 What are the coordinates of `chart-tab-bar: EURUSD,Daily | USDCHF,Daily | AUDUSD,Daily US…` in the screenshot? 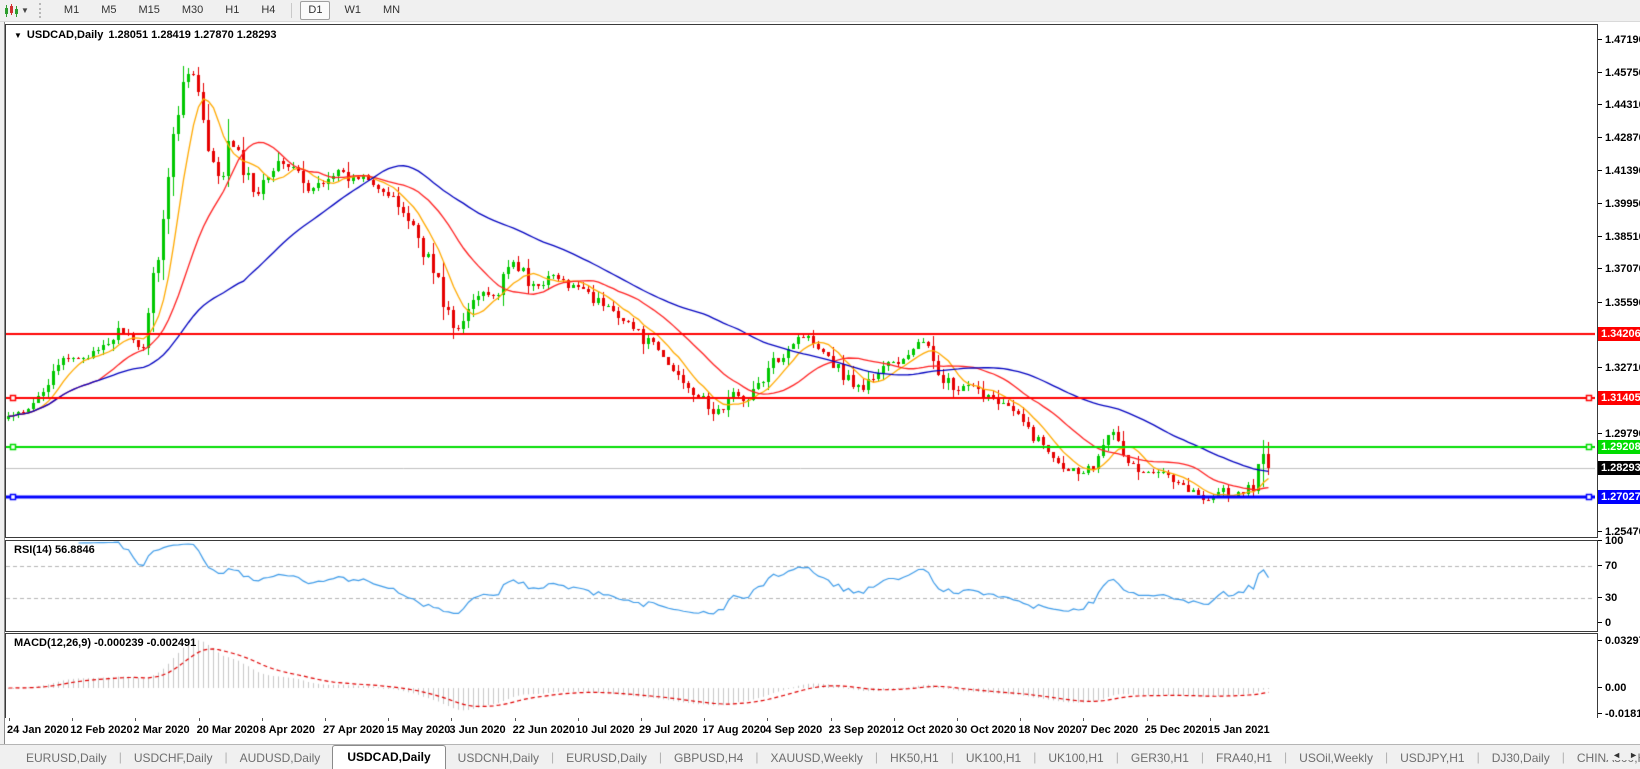 It's located at (820, 756).